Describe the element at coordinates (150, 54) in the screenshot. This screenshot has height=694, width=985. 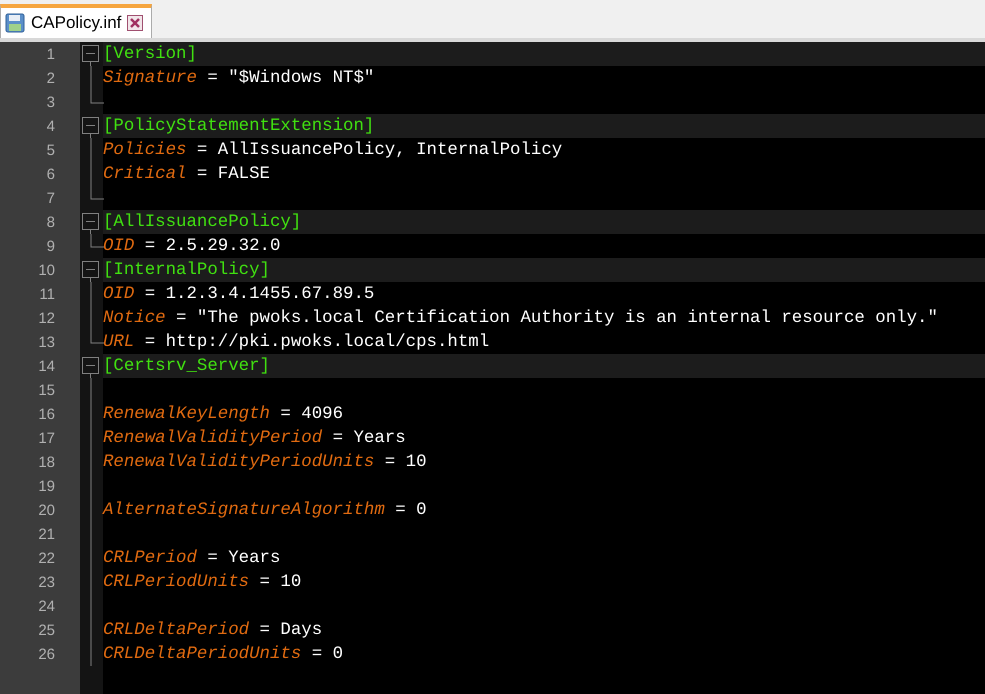
I see `section-header: [Version]` at that location.